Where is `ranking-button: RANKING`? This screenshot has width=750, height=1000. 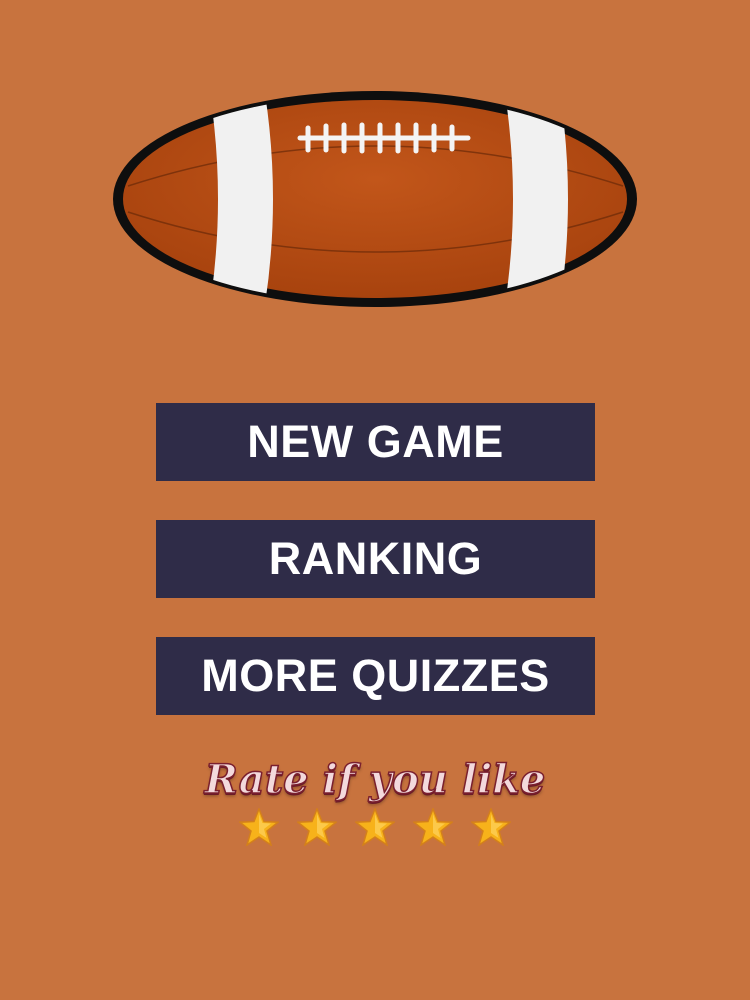 ranking-button: RANKING is located at coordinates (375, 559).